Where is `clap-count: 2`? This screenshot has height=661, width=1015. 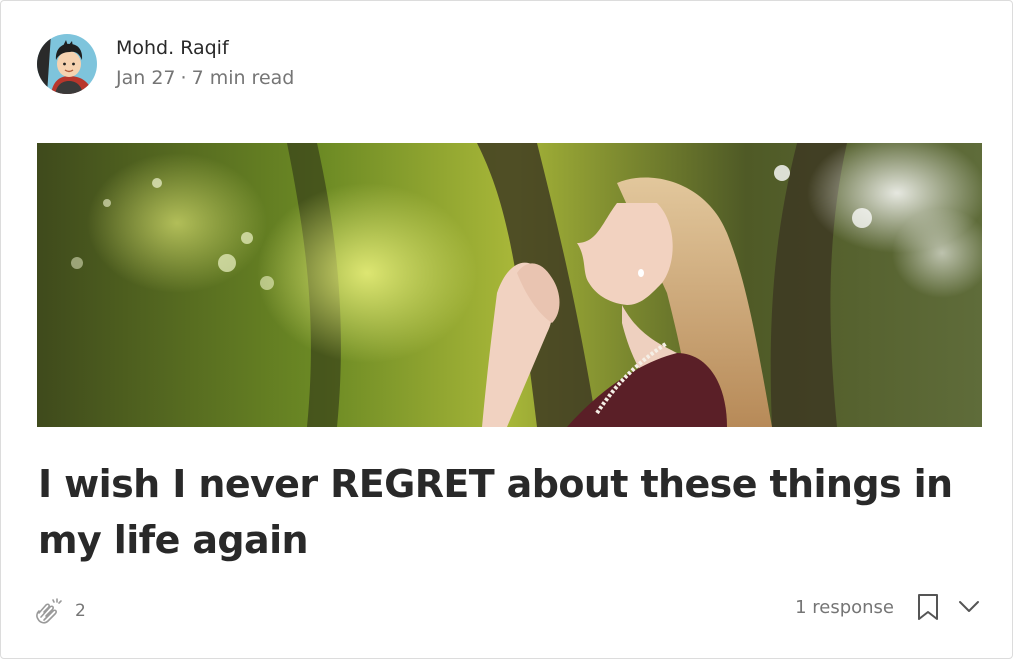 clap-count: 2 is located at coordinates (80, 611).